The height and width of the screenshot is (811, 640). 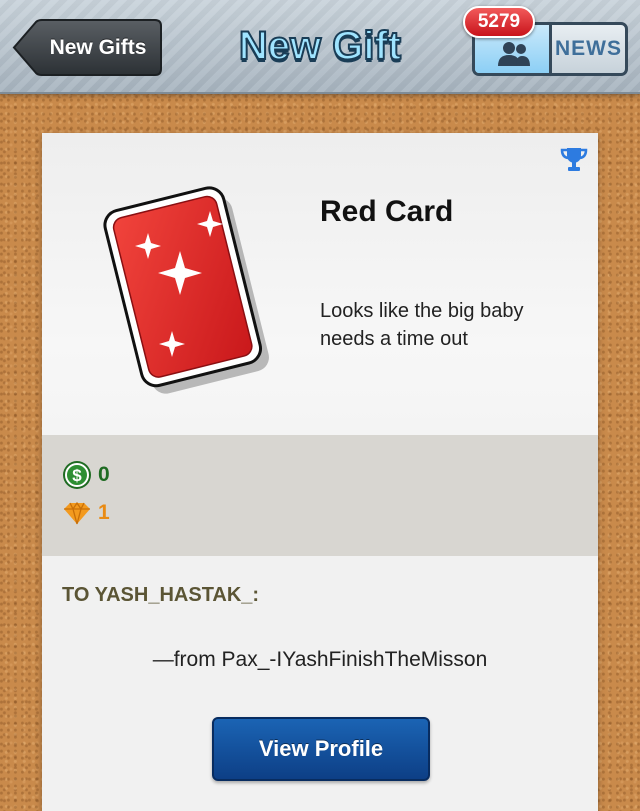 I want to click on coin-icon: $, so click(x=77, y=475).